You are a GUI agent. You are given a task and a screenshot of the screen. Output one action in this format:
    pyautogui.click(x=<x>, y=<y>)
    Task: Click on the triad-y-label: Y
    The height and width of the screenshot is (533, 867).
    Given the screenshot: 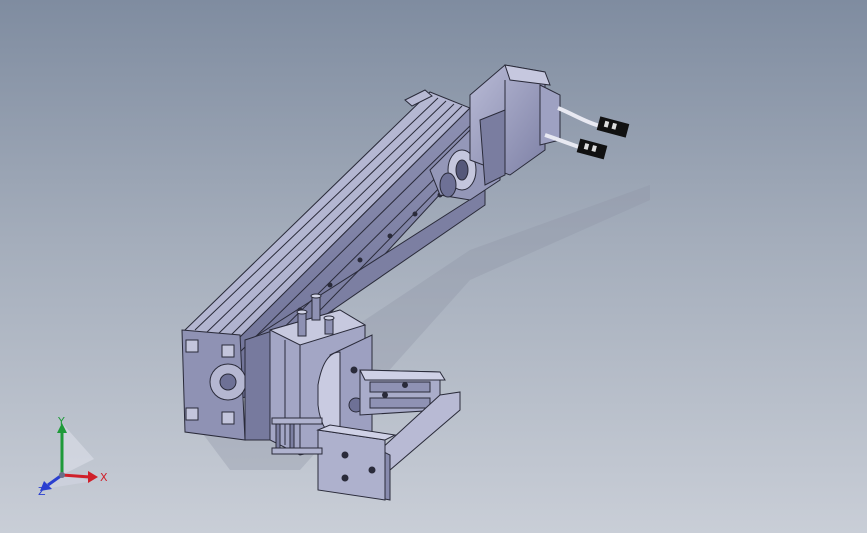 What is the action you would take?
    pyautogui.click(x=61, y=421)
    